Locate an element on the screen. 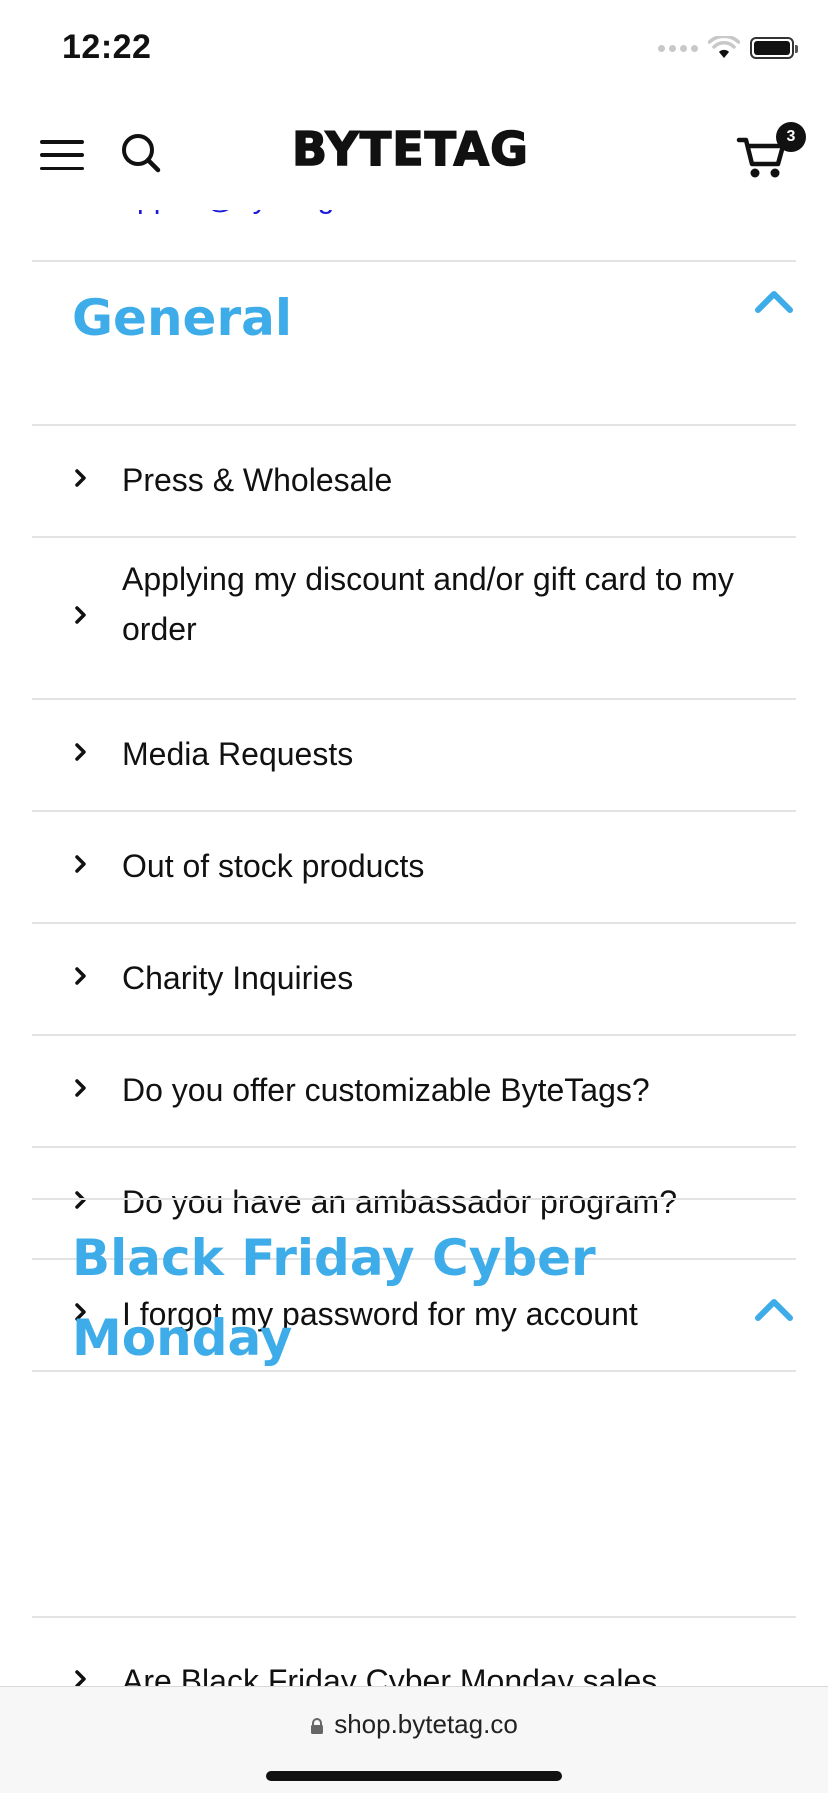  faq-item-label: Out of stock products is located at coordinates (273, 866).